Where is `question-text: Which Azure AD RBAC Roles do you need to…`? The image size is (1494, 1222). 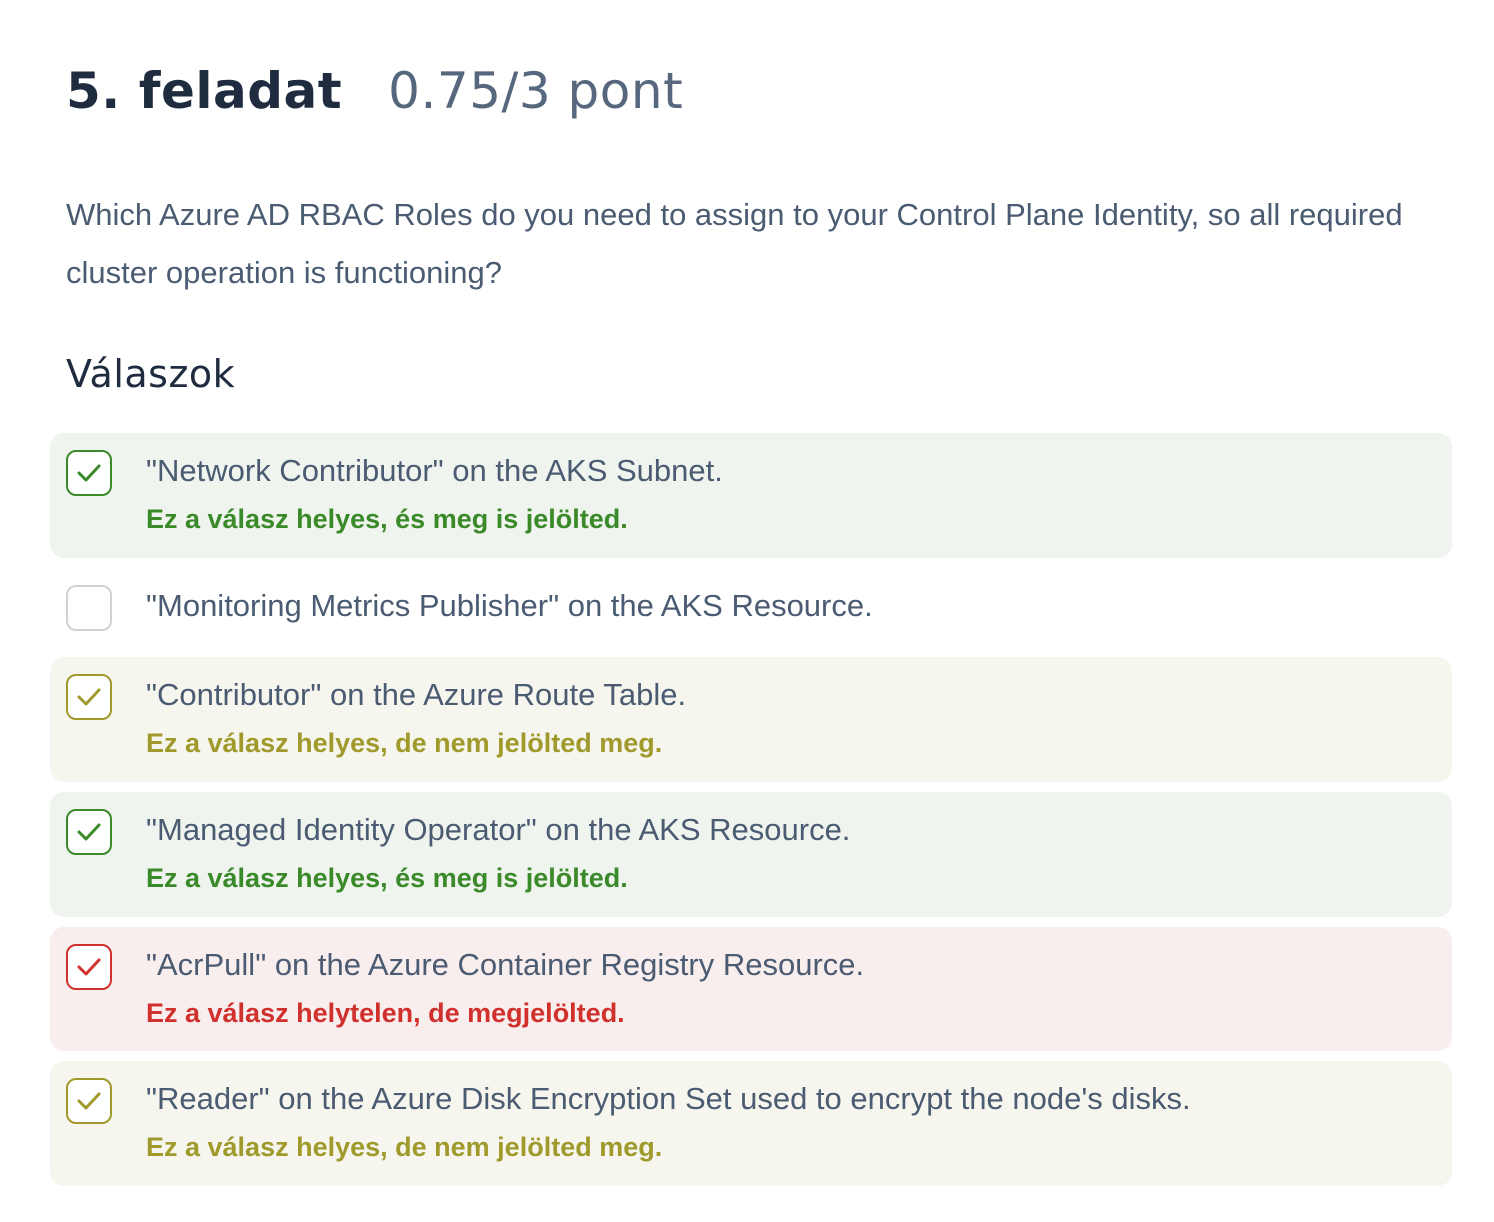 question-text: Which Azure AD RBAC Roles do you need to… is located at coordinates (734, 243).